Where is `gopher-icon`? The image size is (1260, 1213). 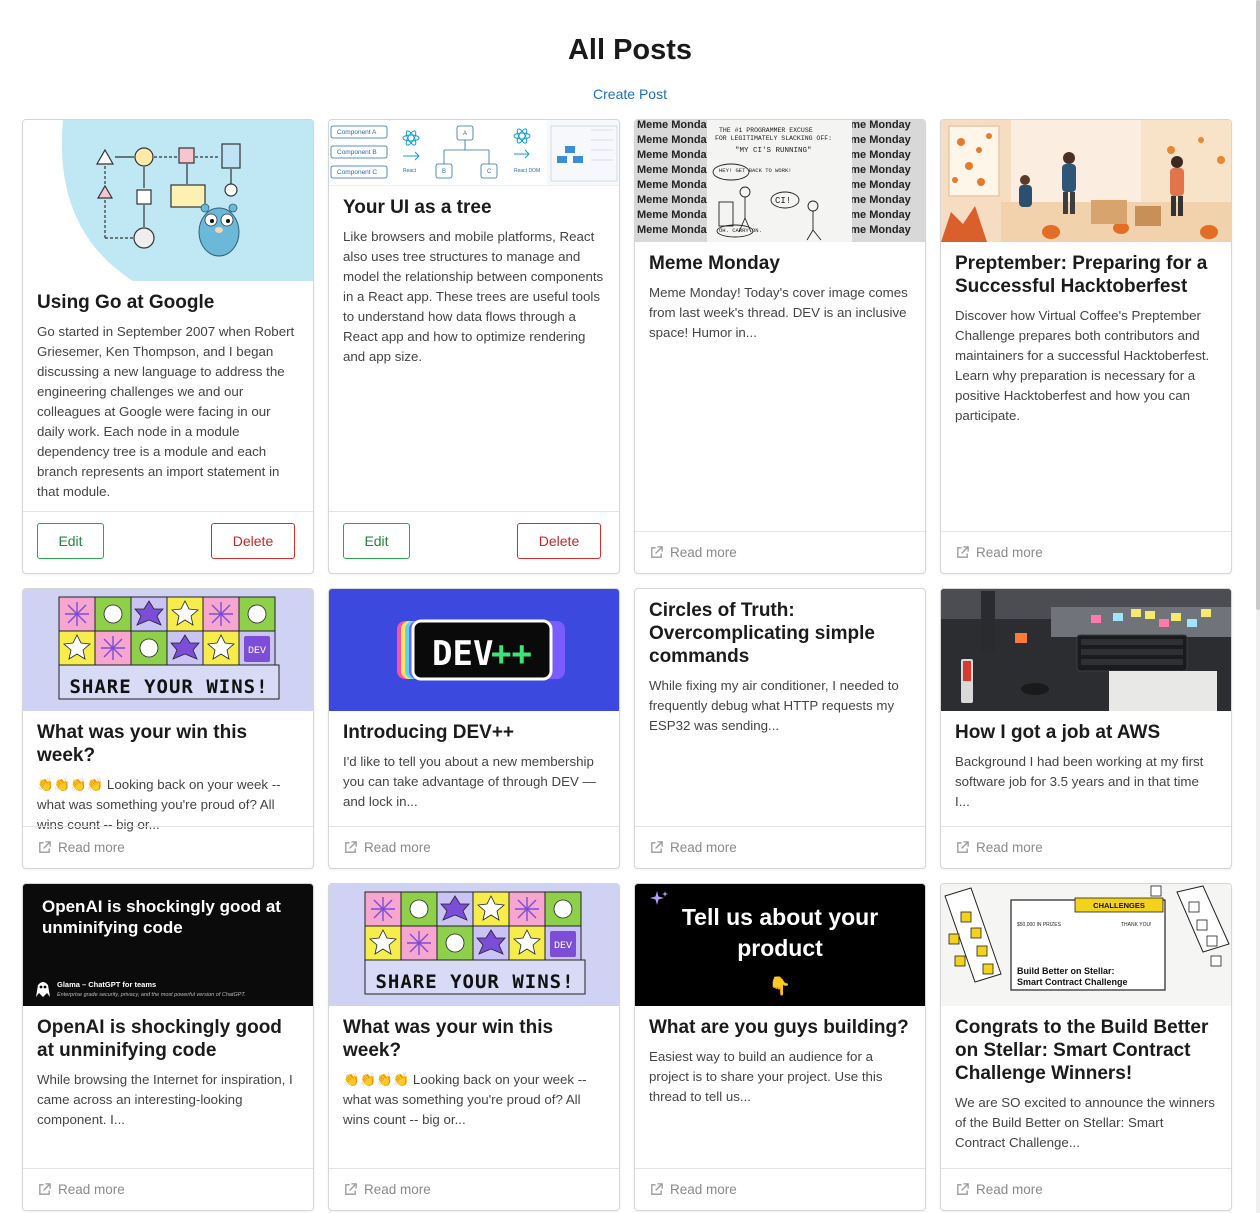 gopher-icon is located at coordinates (219, 230).